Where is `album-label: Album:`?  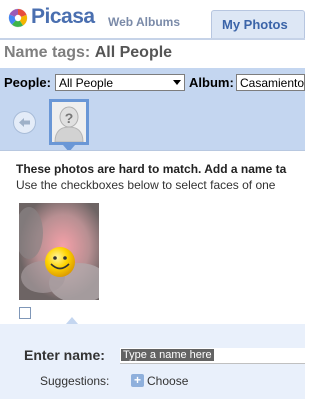
album-label: Album: is located at coordinates (211, 82).